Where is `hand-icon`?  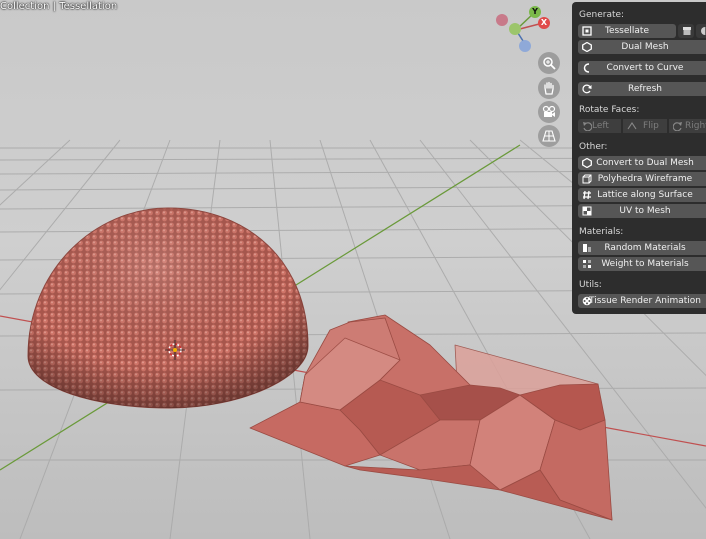 hand-icon is located at coordinates (549, 88).